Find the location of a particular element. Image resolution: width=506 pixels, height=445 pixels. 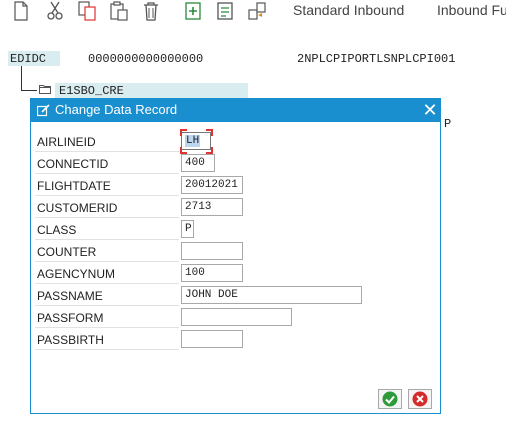

field-label: AIRLINEID is located at coordinates (107, 141).